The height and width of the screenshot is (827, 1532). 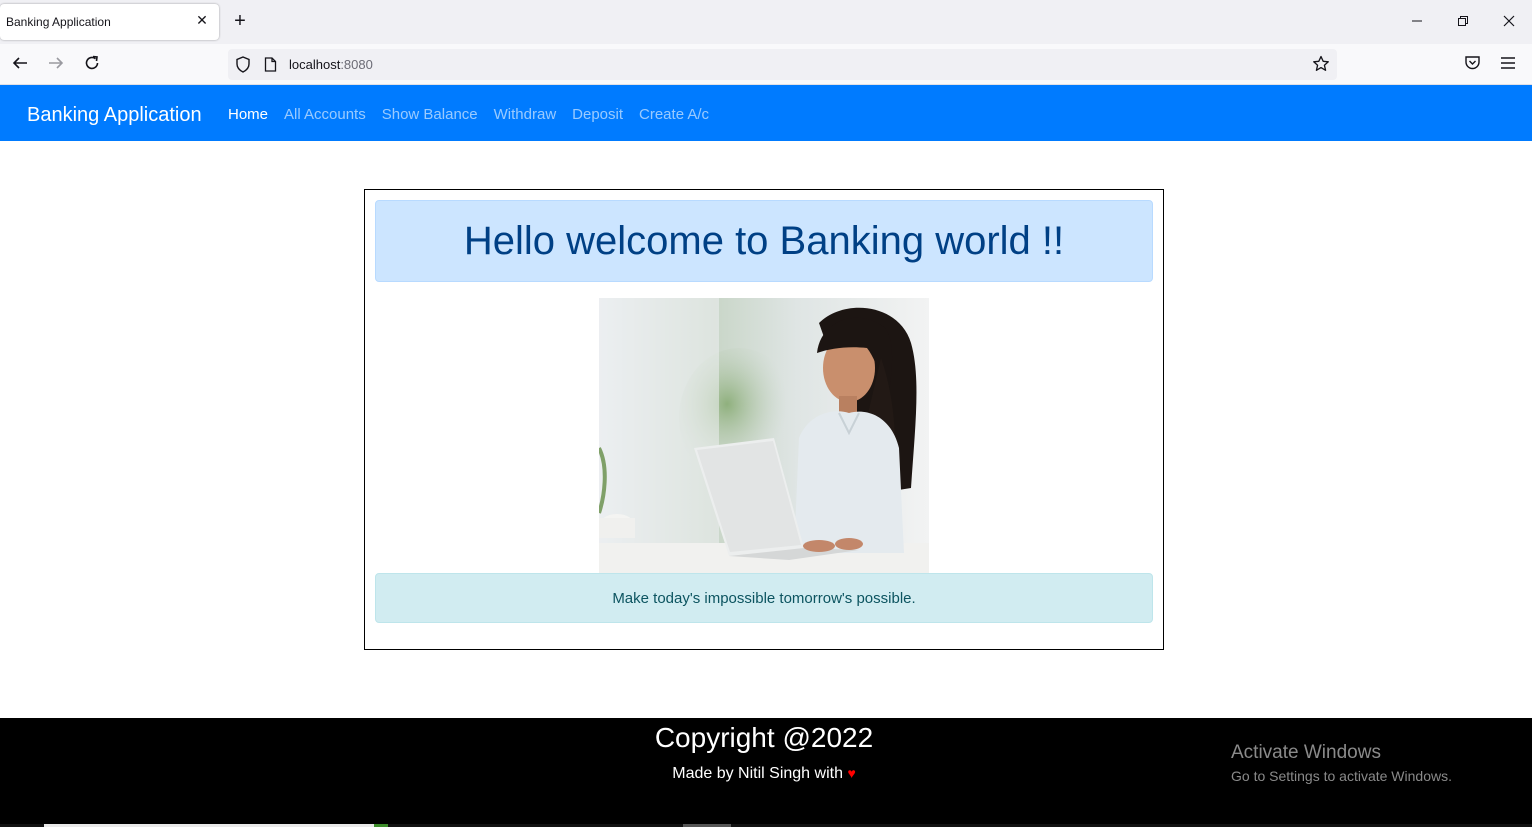 What do you see at coordinates (766, 22) in the screenshot?
I see `browser-tab-bar: Banking Application ✕ +` at bounding box center [766, 22].